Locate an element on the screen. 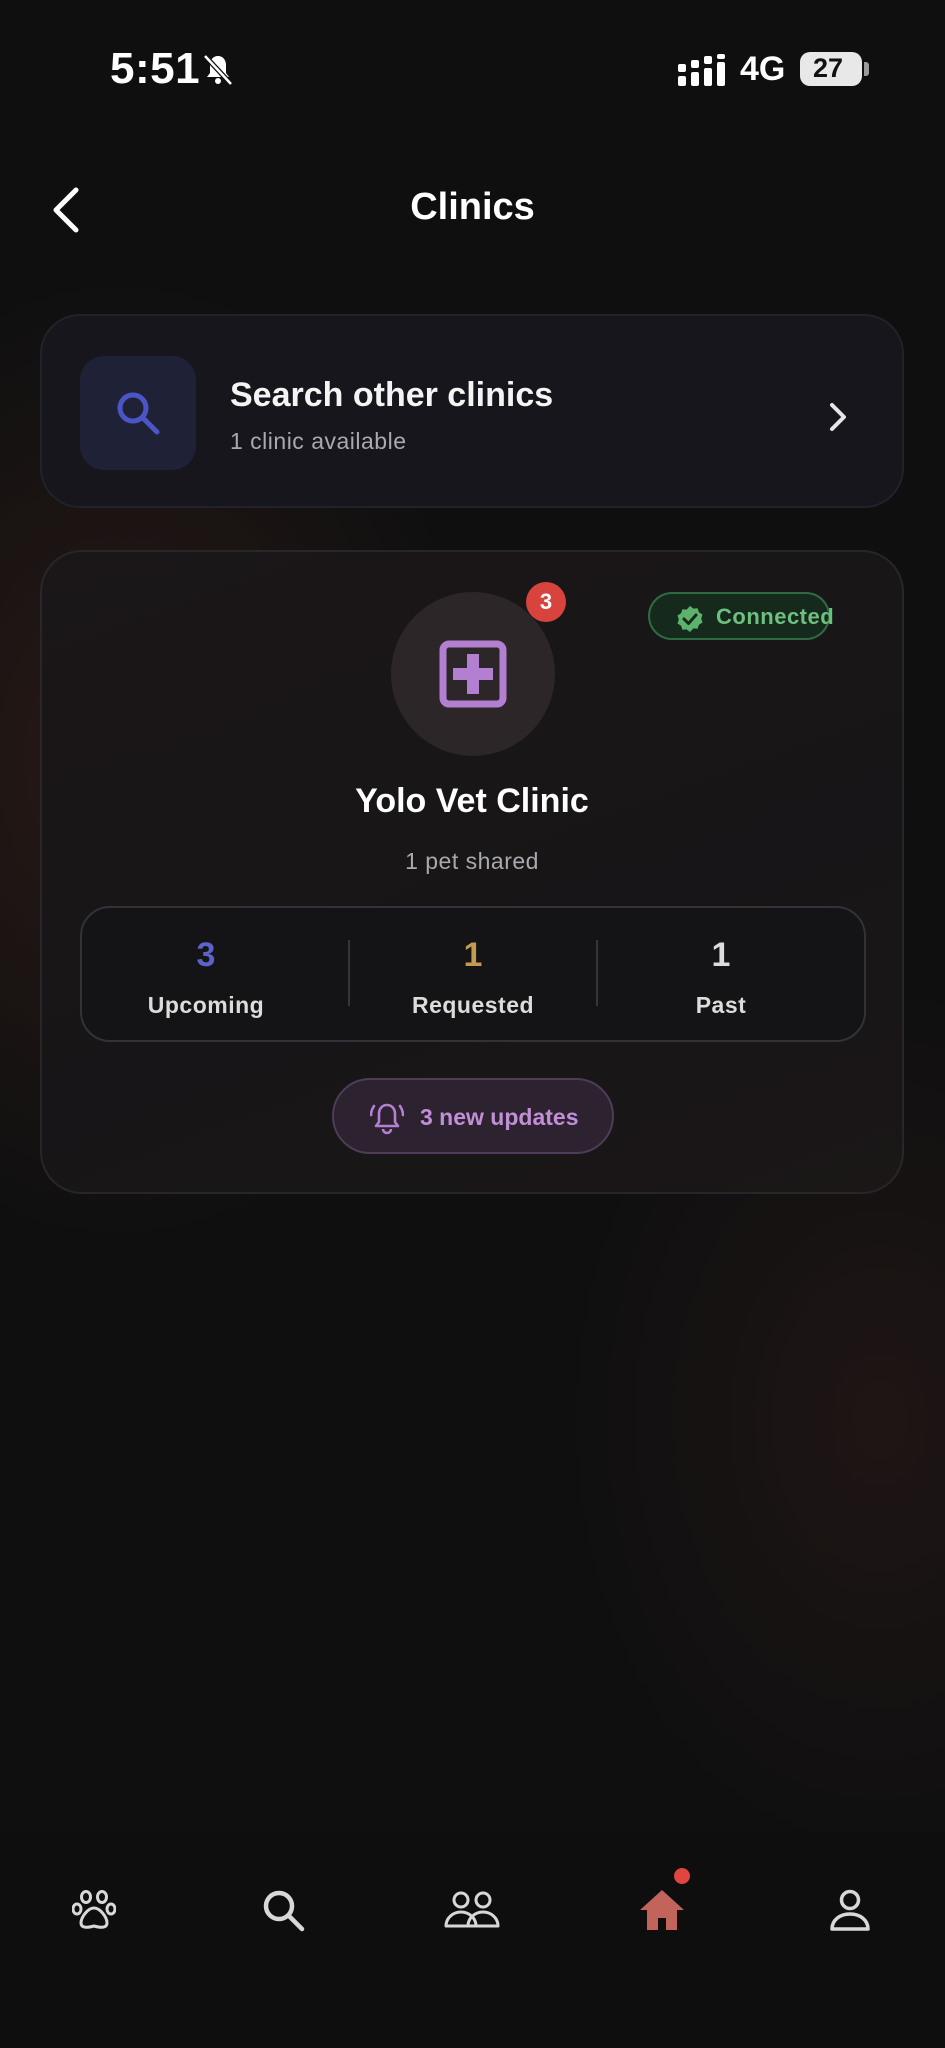  appointment-stats: 3 Upcoming 1 Requested 1 Past is located at coordinates (473, 974).